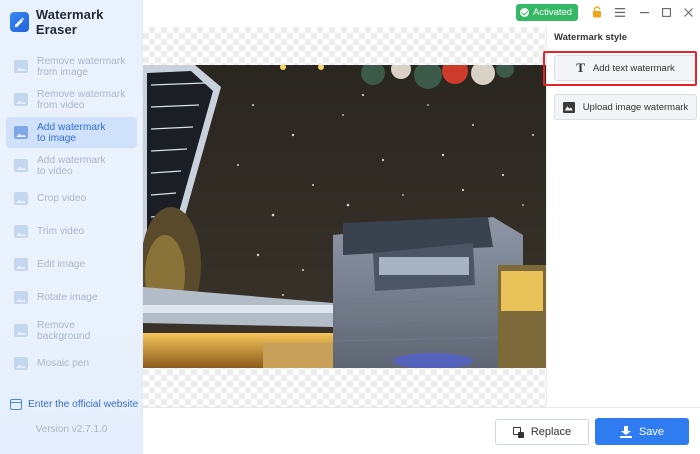 This screenshot has height=454, width=700. I want to click on app-name: Watermark Eraser, so click(69, 22).